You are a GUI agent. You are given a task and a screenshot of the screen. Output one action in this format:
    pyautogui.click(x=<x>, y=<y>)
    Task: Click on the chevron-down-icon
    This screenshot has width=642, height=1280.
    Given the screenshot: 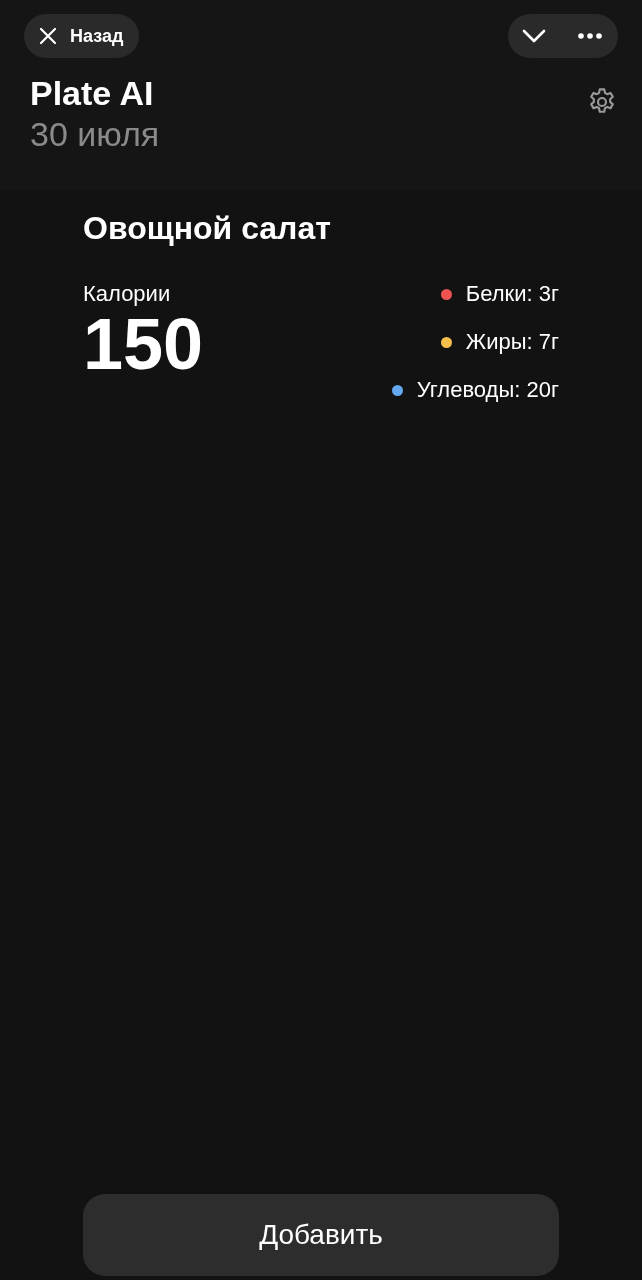 What is the action you would take?
    pyautogui.click(x=534, y=36)
    